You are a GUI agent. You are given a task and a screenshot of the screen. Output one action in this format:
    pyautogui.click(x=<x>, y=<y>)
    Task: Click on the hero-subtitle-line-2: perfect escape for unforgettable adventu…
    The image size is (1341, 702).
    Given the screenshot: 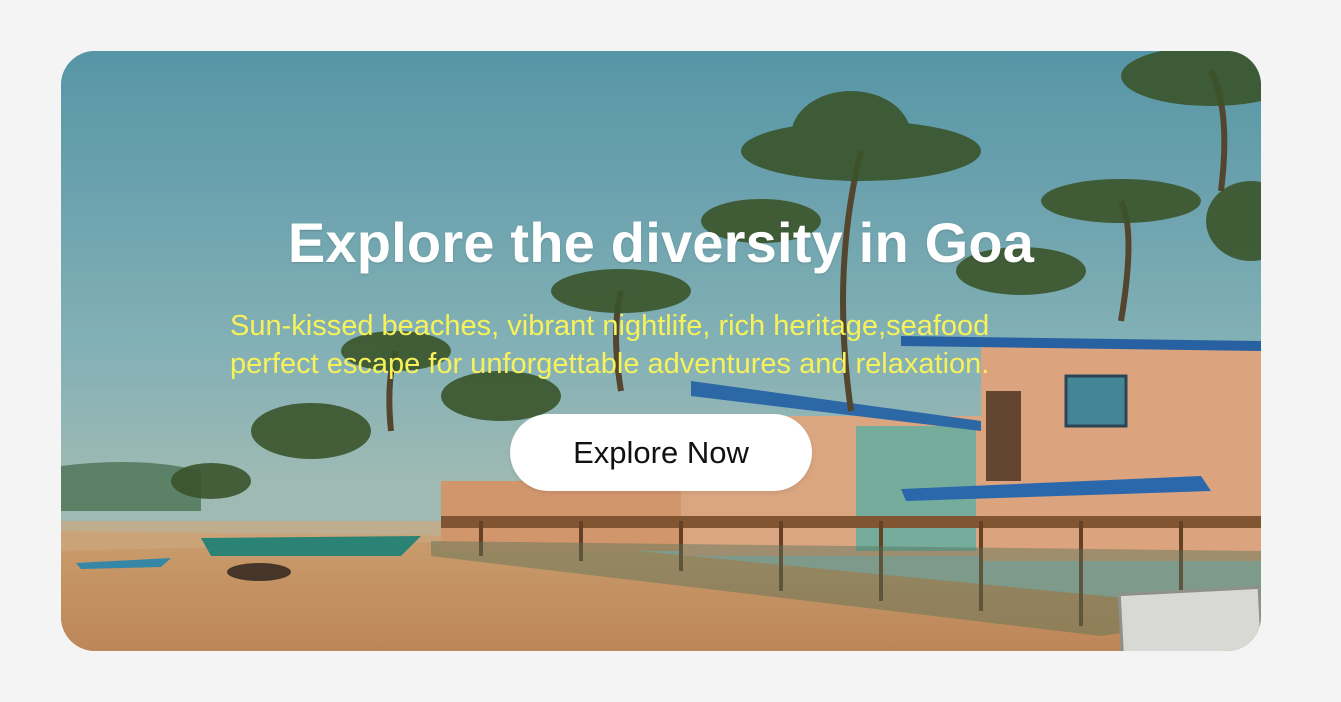 What is the action you would take?
    pyautogui.click(x=610, y=364)
    